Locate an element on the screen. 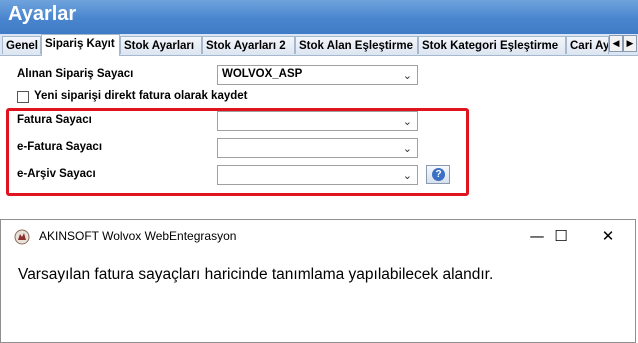  alinan-siparis-sayaci-select: WOLVOX_ASP ⌄ is located at coordinates (317, 75).